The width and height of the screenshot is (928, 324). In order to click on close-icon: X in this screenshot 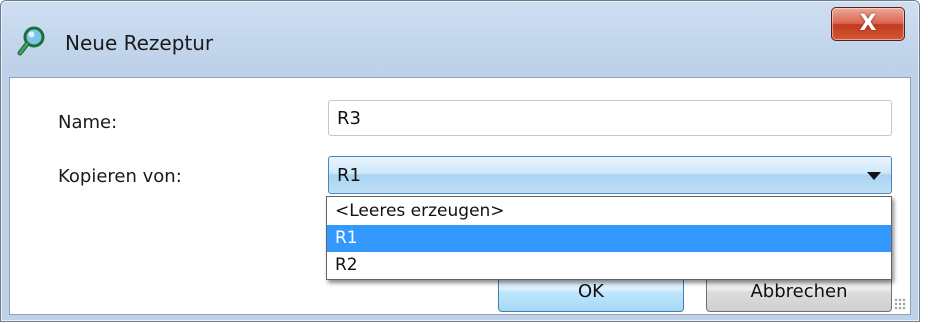, I will do `click(868, 23)`.